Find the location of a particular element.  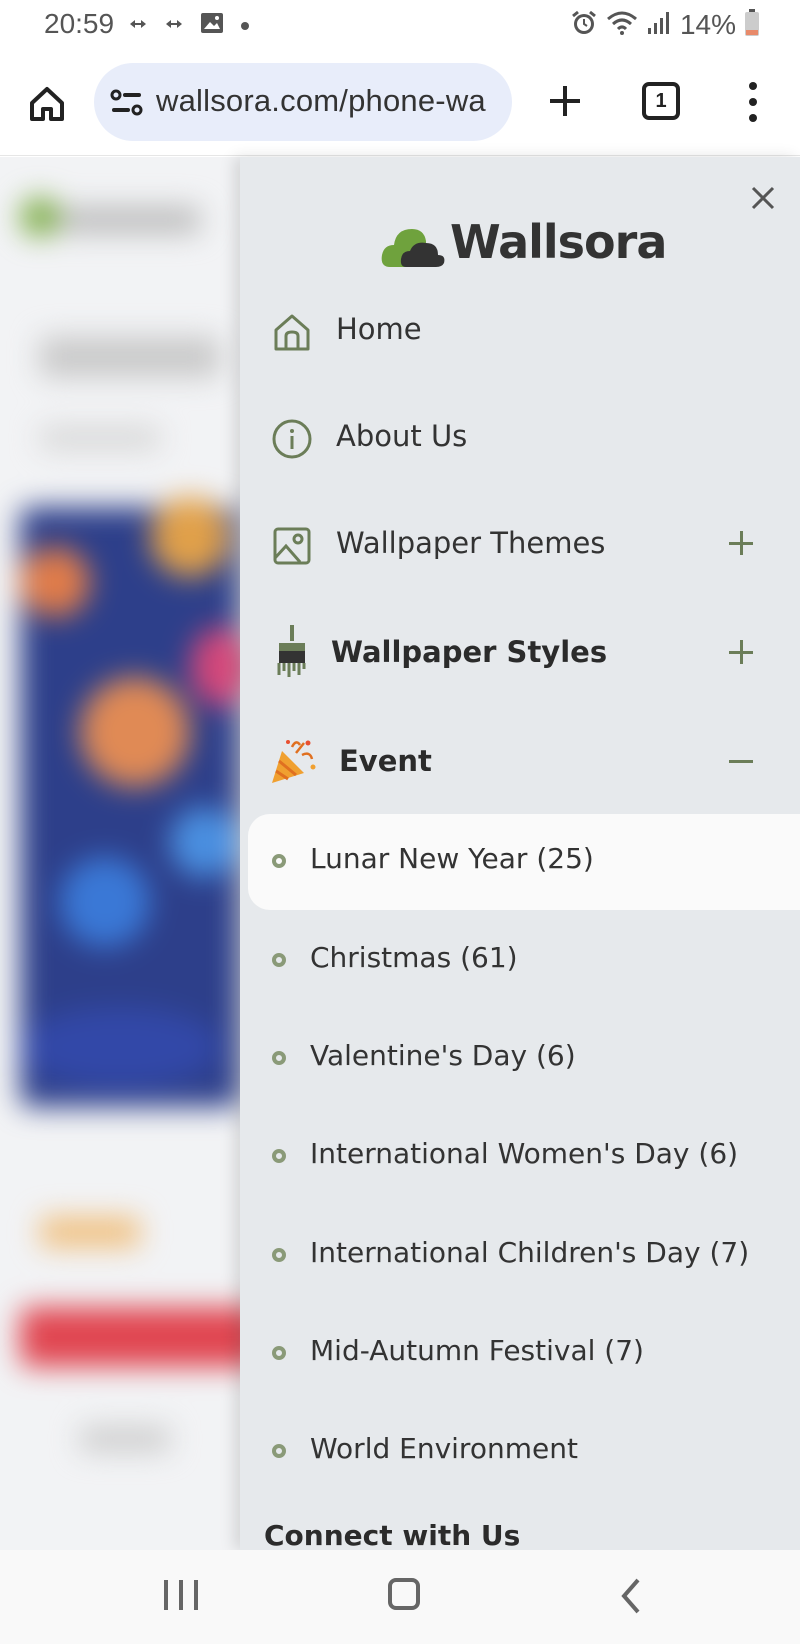

nav-label-event: Event is located at coordinates (385, 761).